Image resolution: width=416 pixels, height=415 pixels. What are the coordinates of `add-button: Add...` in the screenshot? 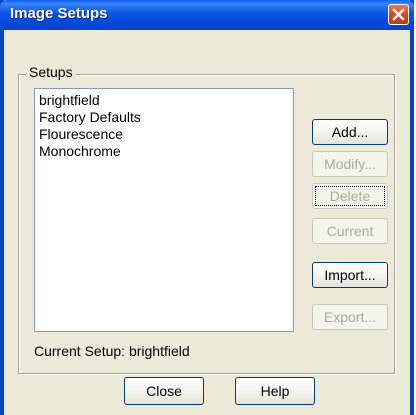 It's located at (350, 132).